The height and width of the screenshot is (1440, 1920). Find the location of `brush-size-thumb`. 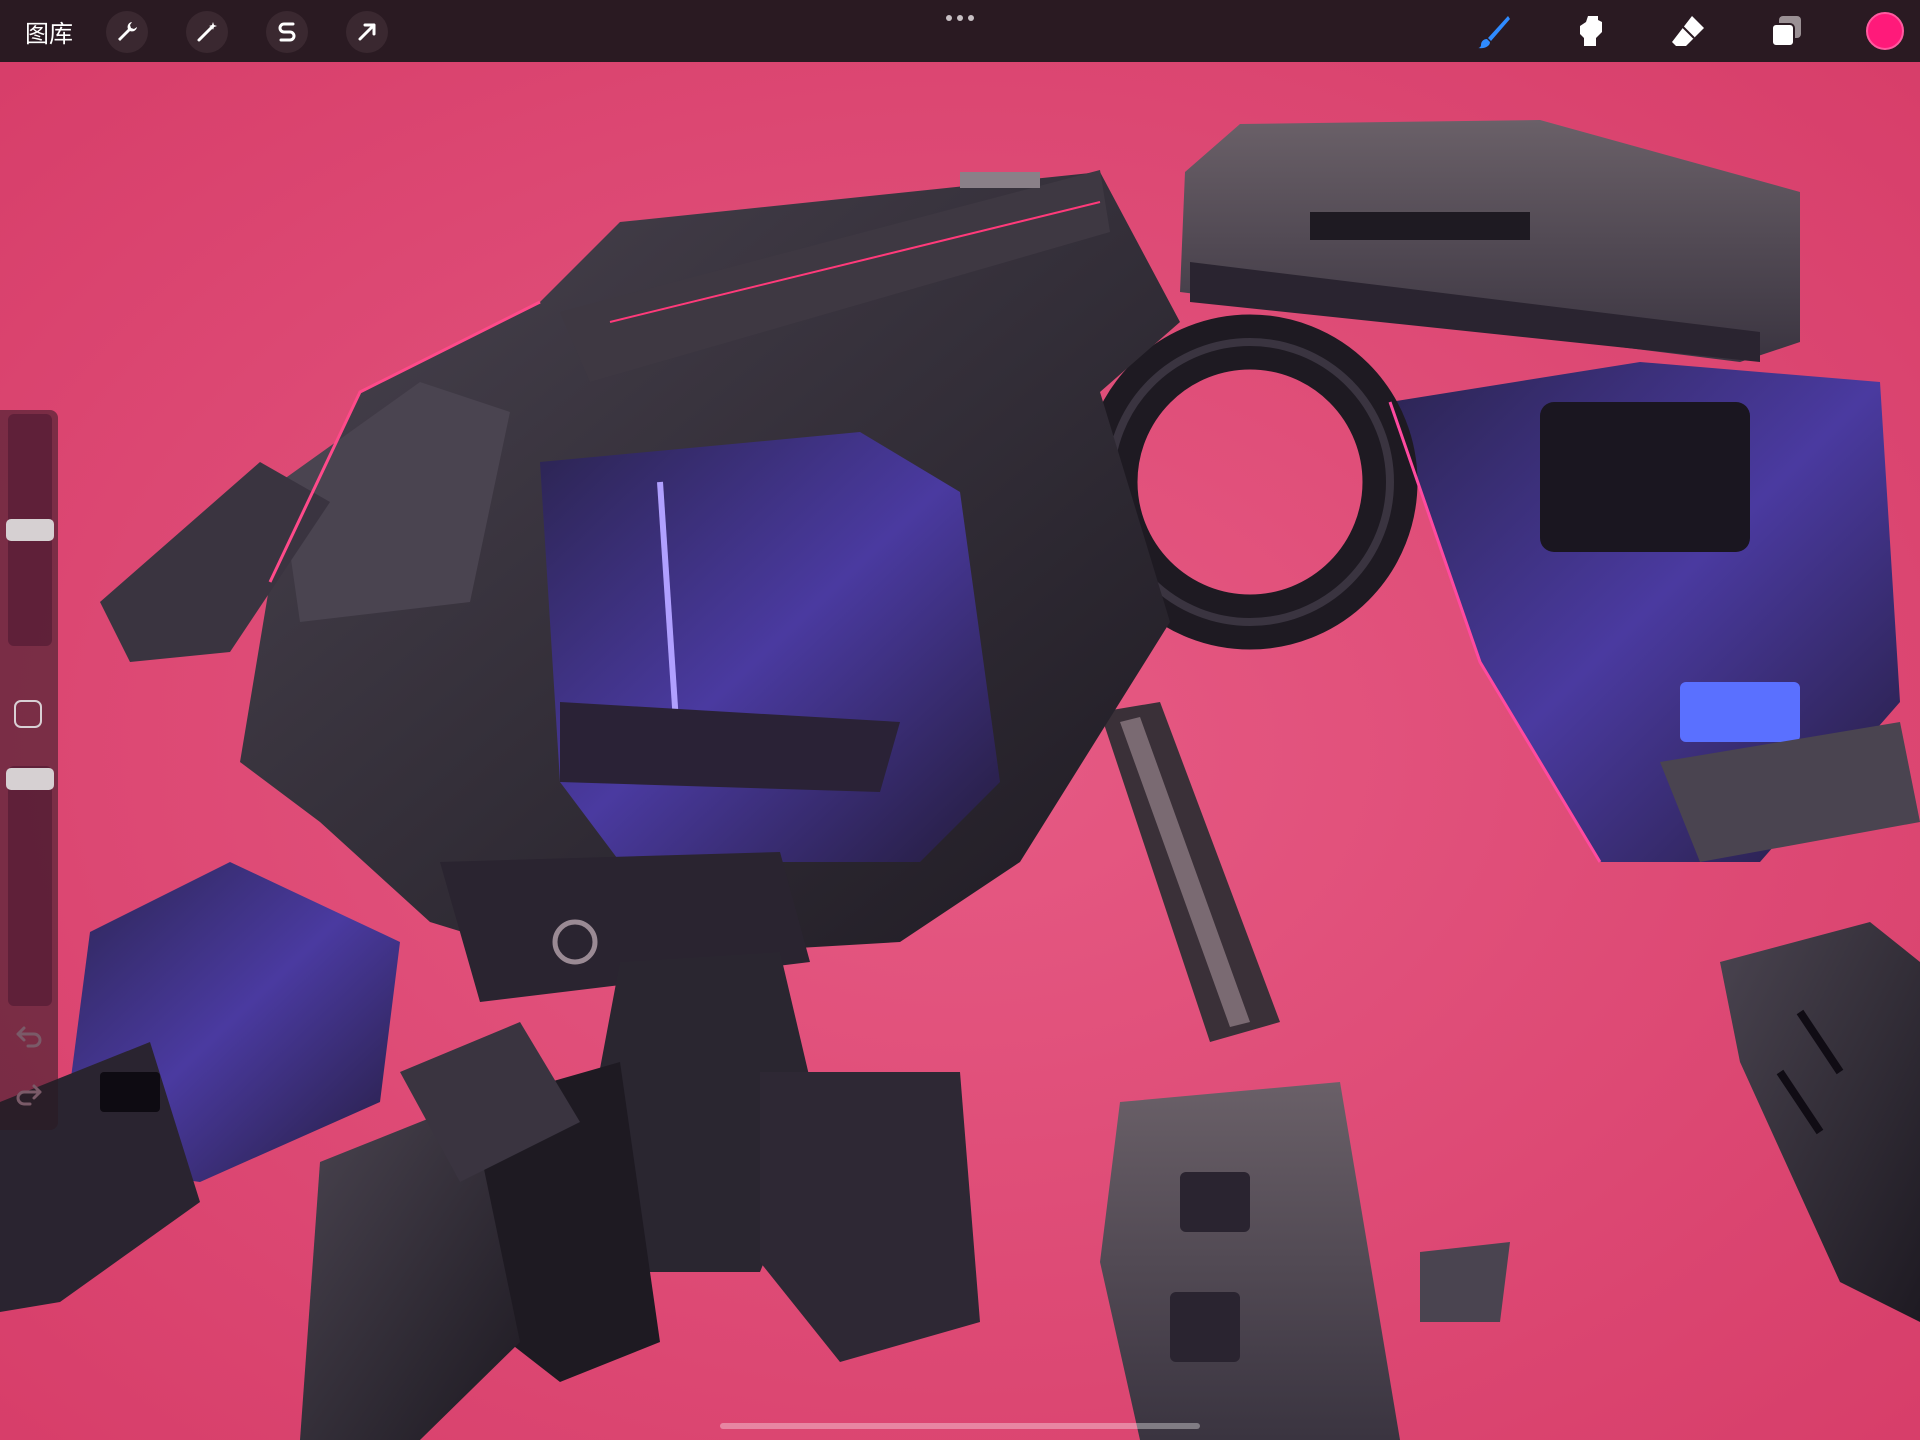

brush-size-thumb is located at coordinates (30, 530).